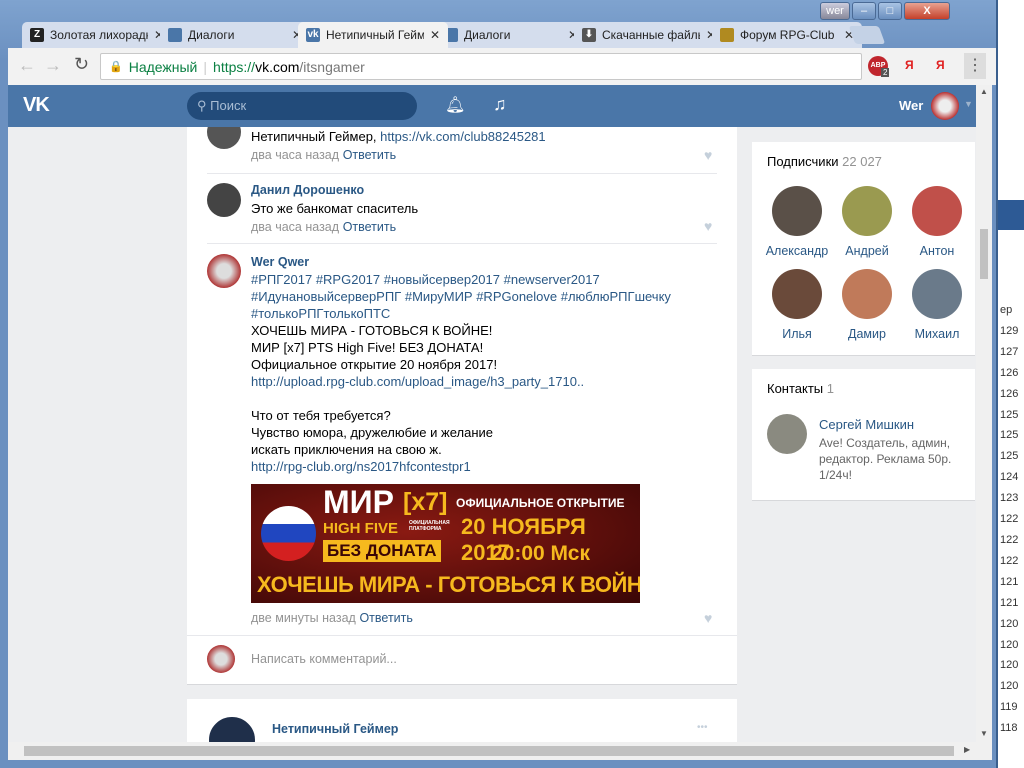 The height and width of the screenshot is (768, 1024). What do you see at coordinates (486, 466) in the screenshot?
I see `comment-link: http://rpg-club.org/ns2017hfcontestpr1` at bounding box center [486, 466].